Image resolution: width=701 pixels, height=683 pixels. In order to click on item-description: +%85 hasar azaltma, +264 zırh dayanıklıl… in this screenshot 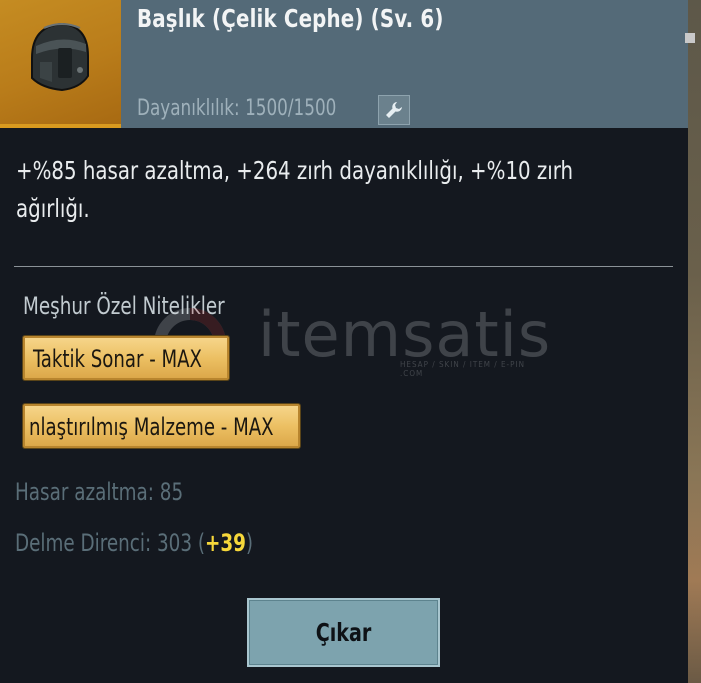, I will do `click(295, 189)`.